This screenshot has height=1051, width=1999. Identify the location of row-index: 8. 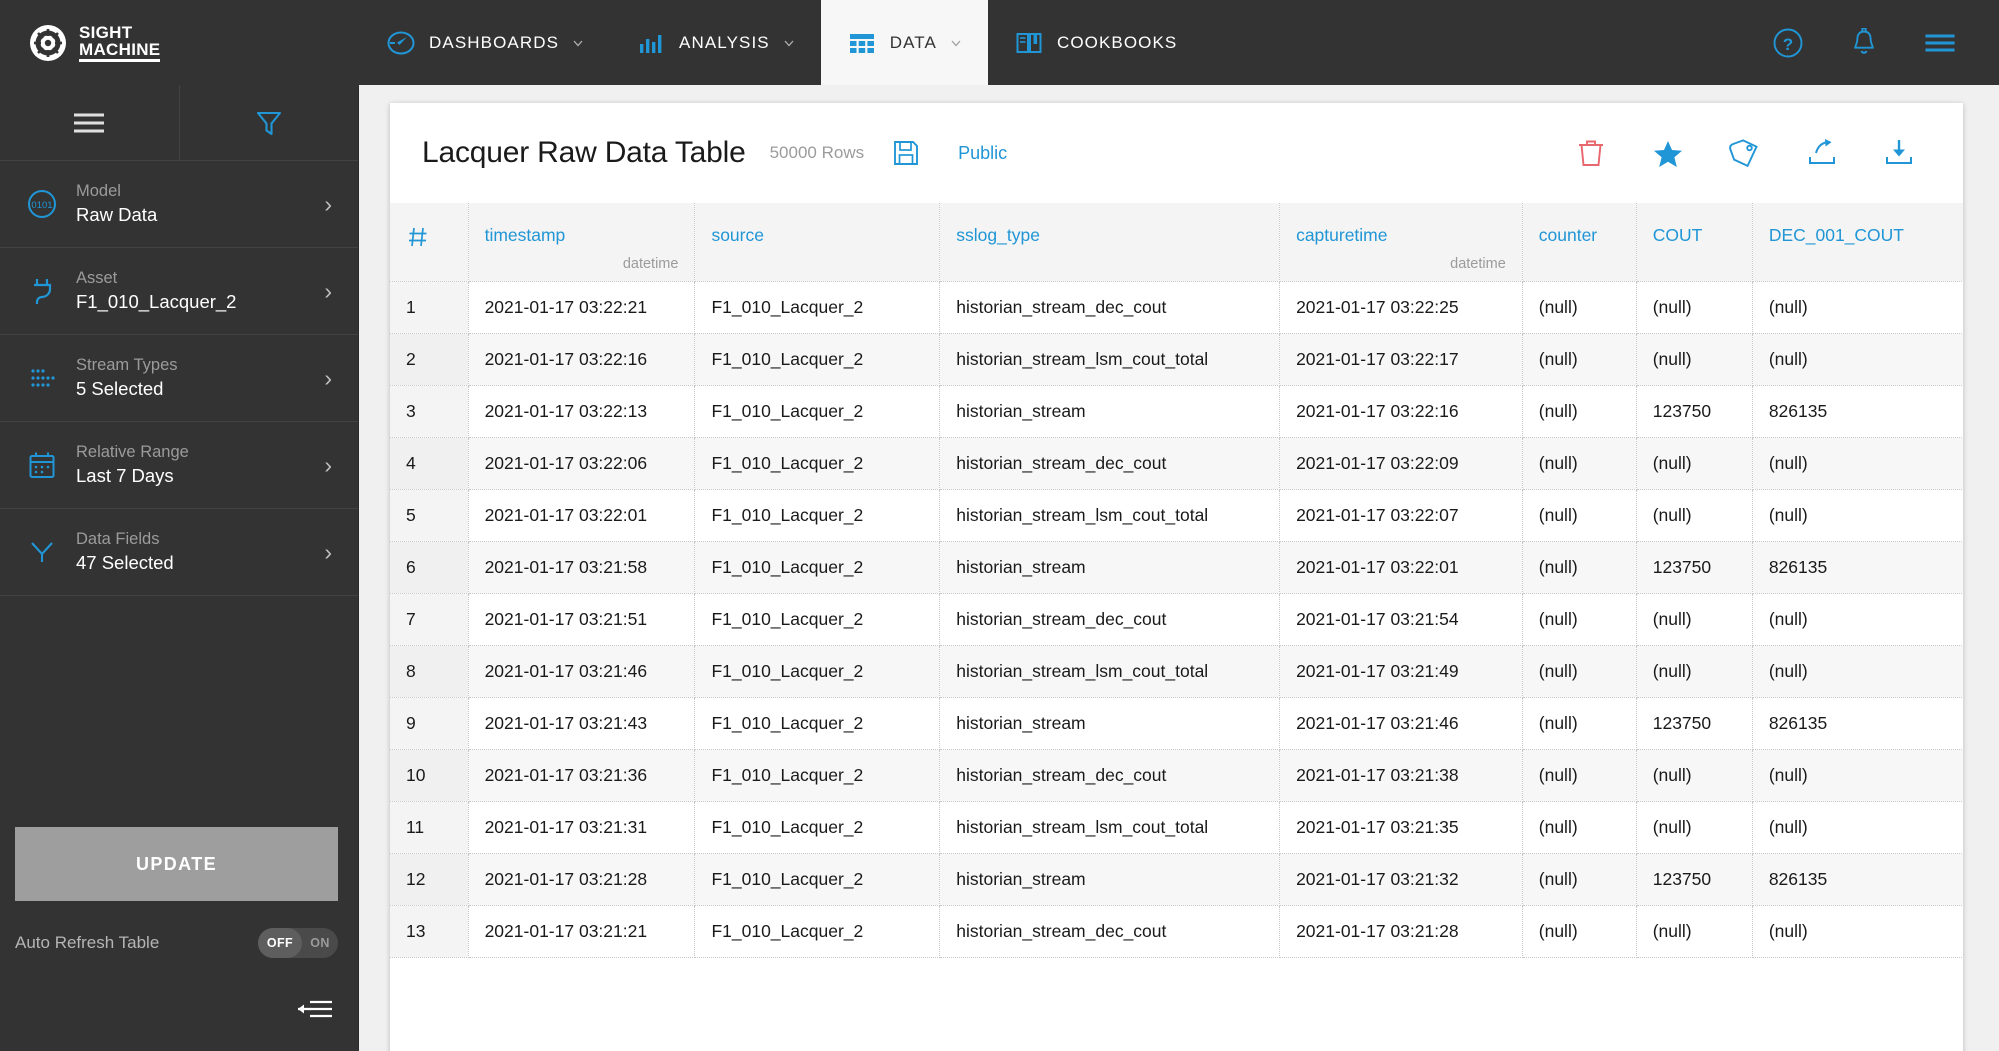
(429, 671).